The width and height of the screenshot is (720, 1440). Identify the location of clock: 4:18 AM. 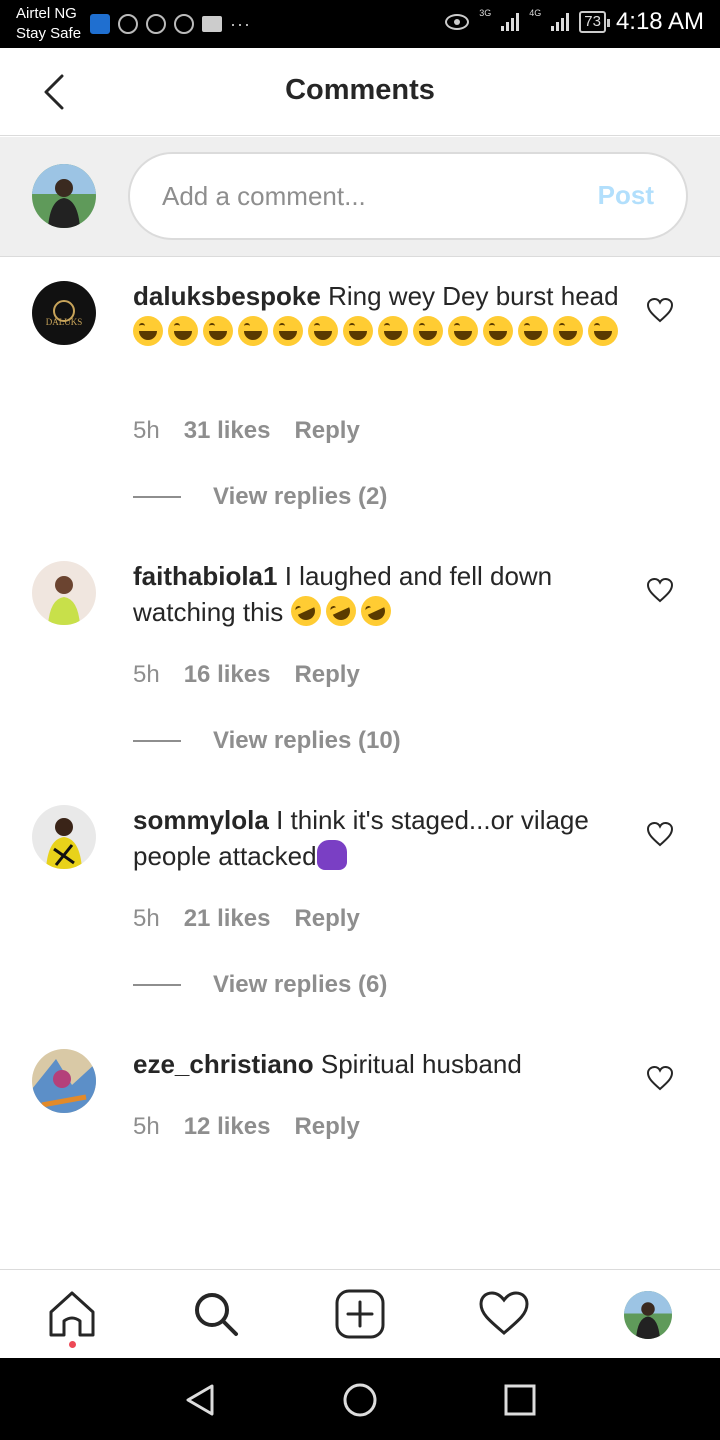
(659, 21).